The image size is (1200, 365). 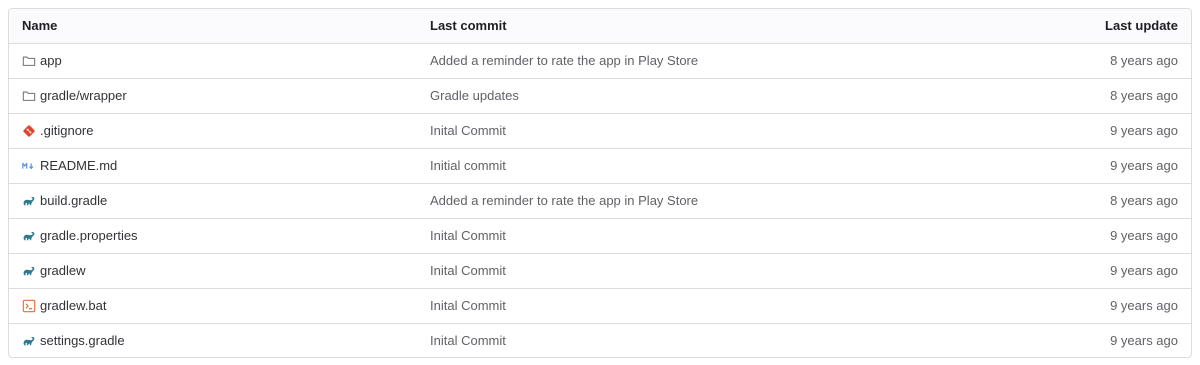 What do you see at coordinates (681, 165) in the screenshot?
I see `last-commit-cell: Initial commit` at bounding box center [681, 165].